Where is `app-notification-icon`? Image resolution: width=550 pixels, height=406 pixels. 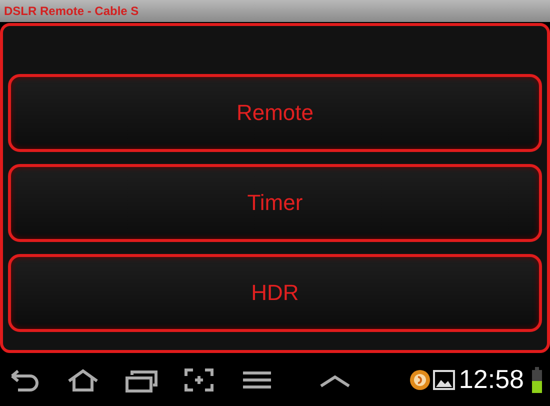 app-notification-icon is located at coordinates (419, 379).